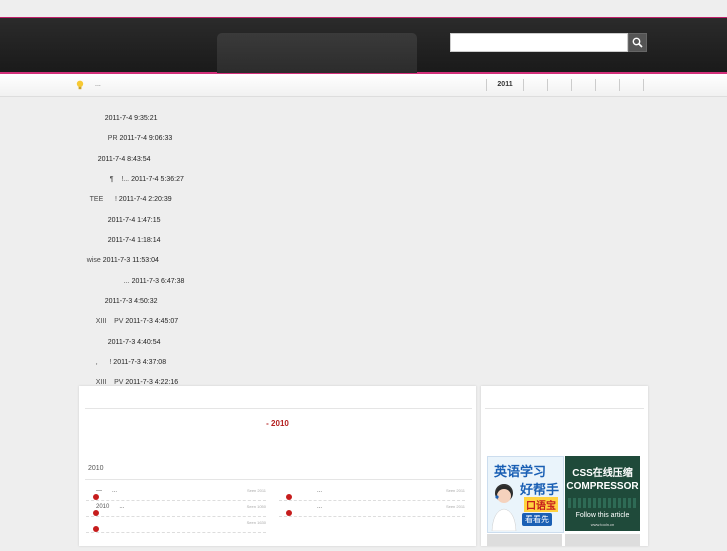  What do you see at coordinates (152, 382) in the screenshot?
I see `entry-timestamp: 2011-7-3 4:22:16` at bounding box center [152, 382].